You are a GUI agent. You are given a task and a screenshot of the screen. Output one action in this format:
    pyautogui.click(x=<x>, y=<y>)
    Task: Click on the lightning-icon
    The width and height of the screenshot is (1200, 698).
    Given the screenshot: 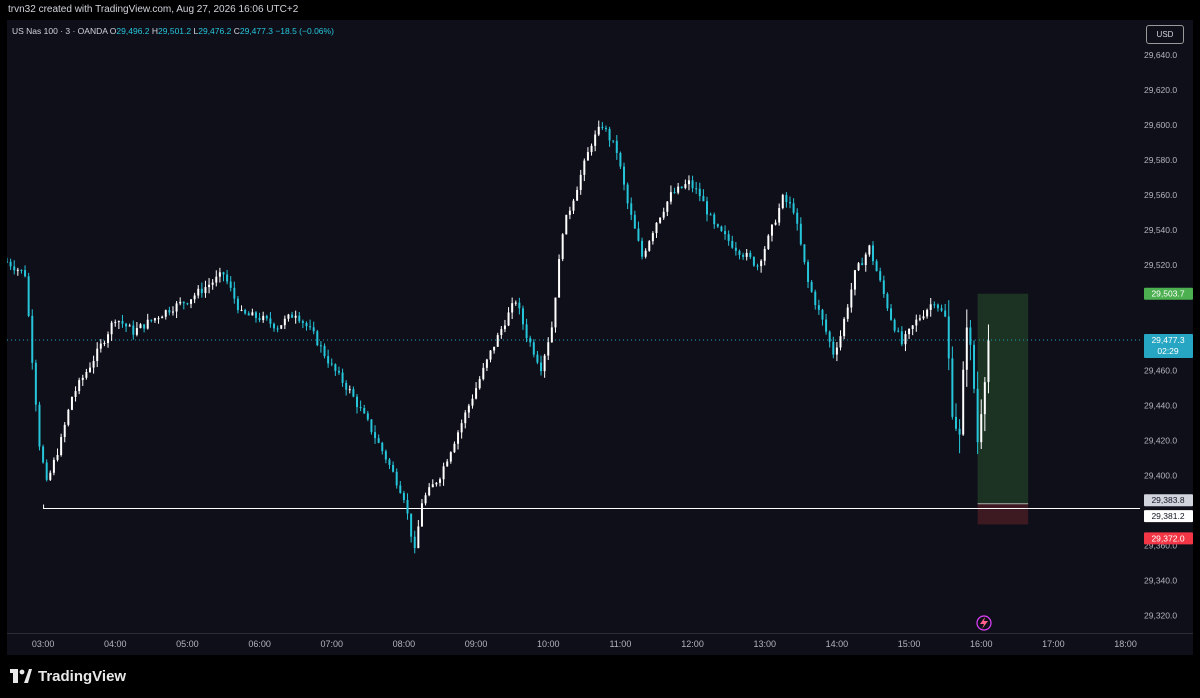 What is the action you would take?
    pyautogui.click(x=984, y=623)
    